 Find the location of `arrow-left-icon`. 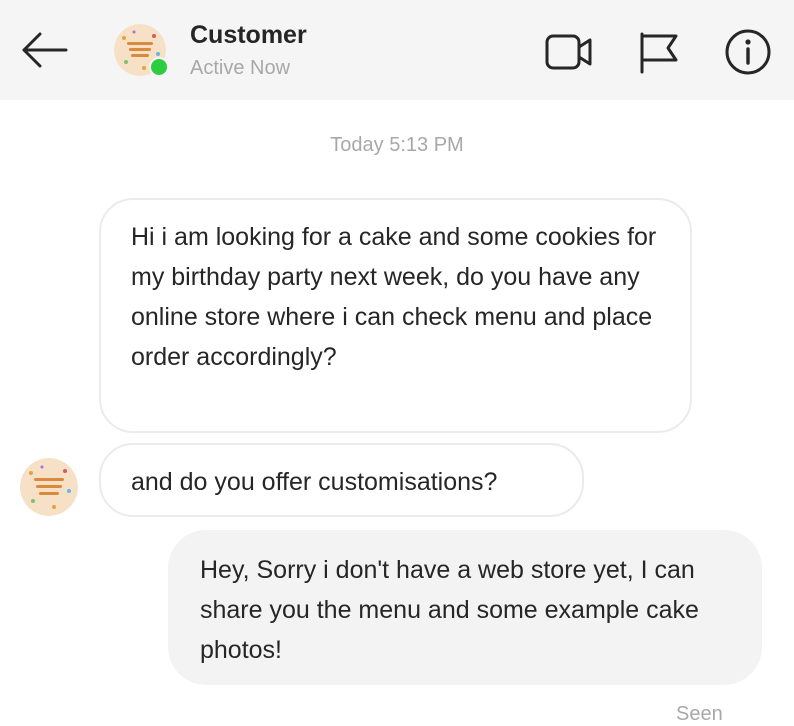

arrow-left-icon is located at coordinates (45, 50).